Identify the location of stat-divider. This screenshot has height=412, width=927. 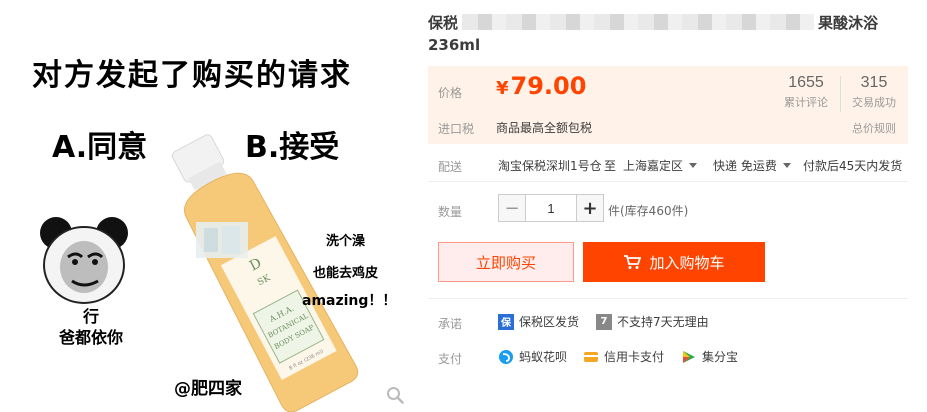
(840, 94).